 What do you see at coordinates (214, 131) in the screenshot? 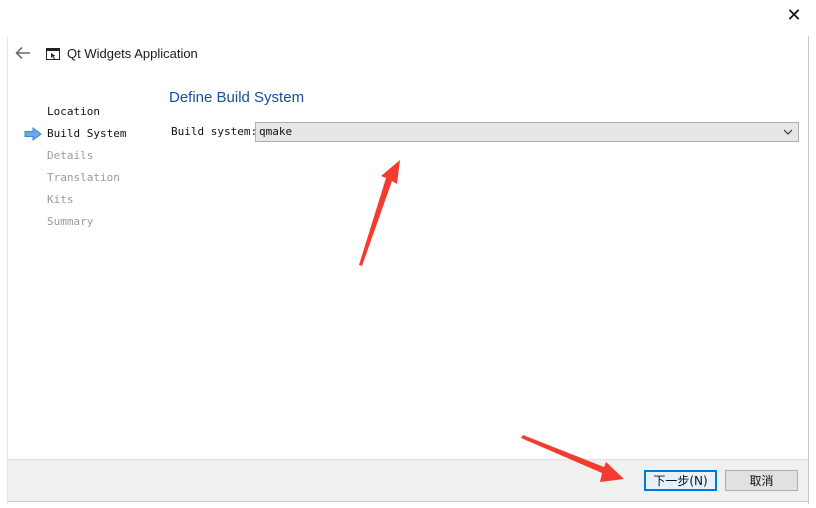
I see `build-system-label: Build system:` at bounding box center [214, 131].